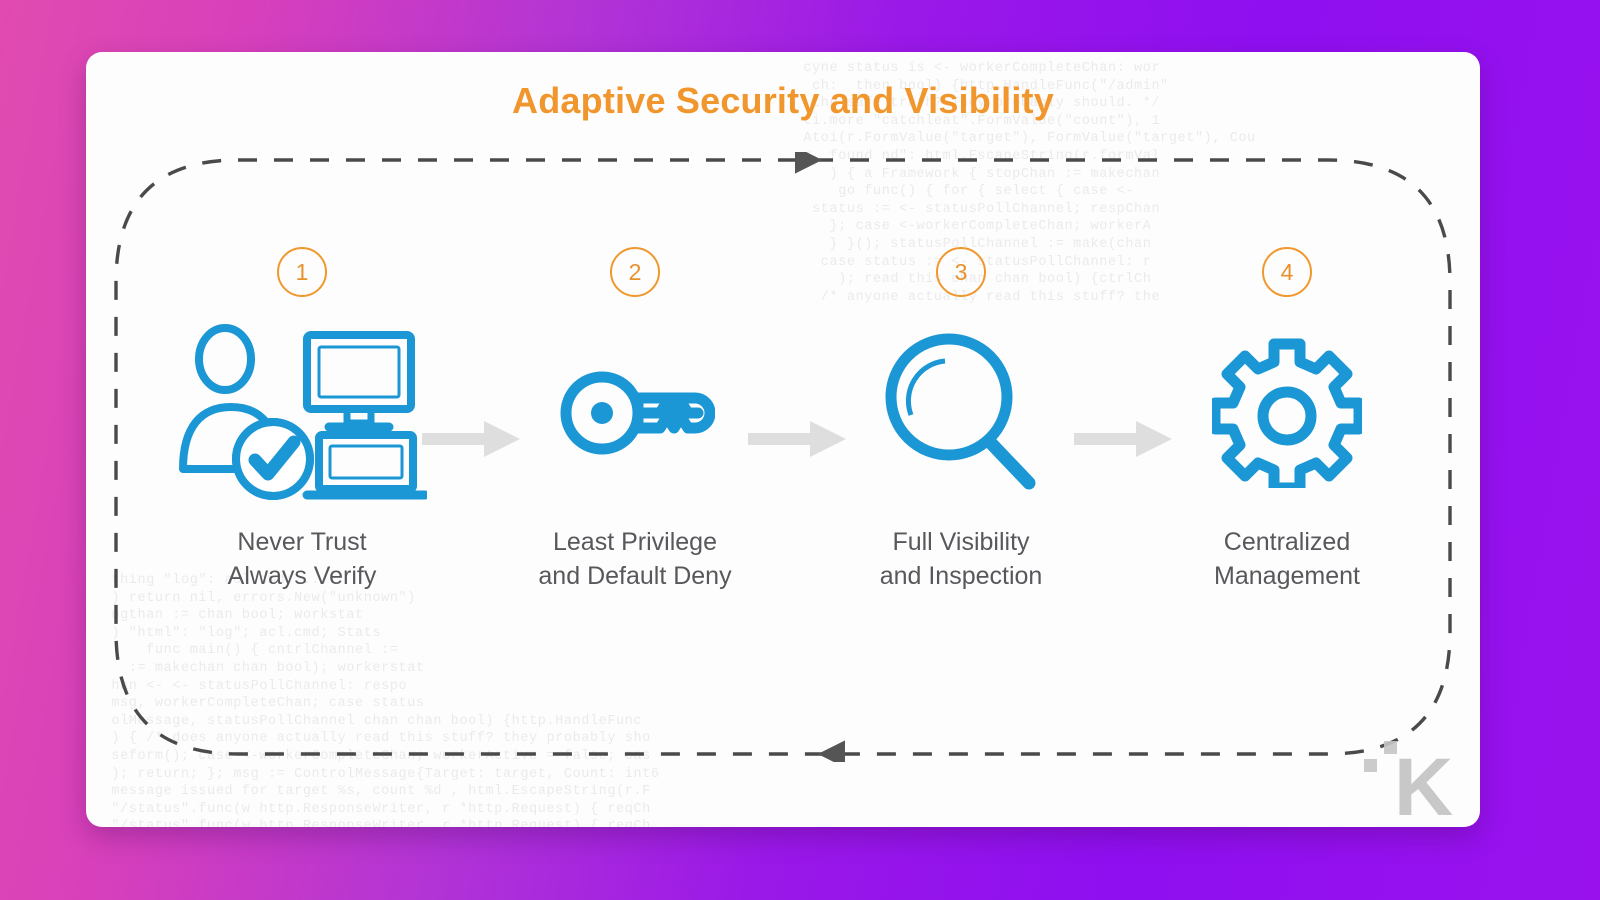  What do you see at coordinates (302, 559) in the screenshot?
I see `step-1-label: Never Trust Always Verify` at bounding box center [302, 559].